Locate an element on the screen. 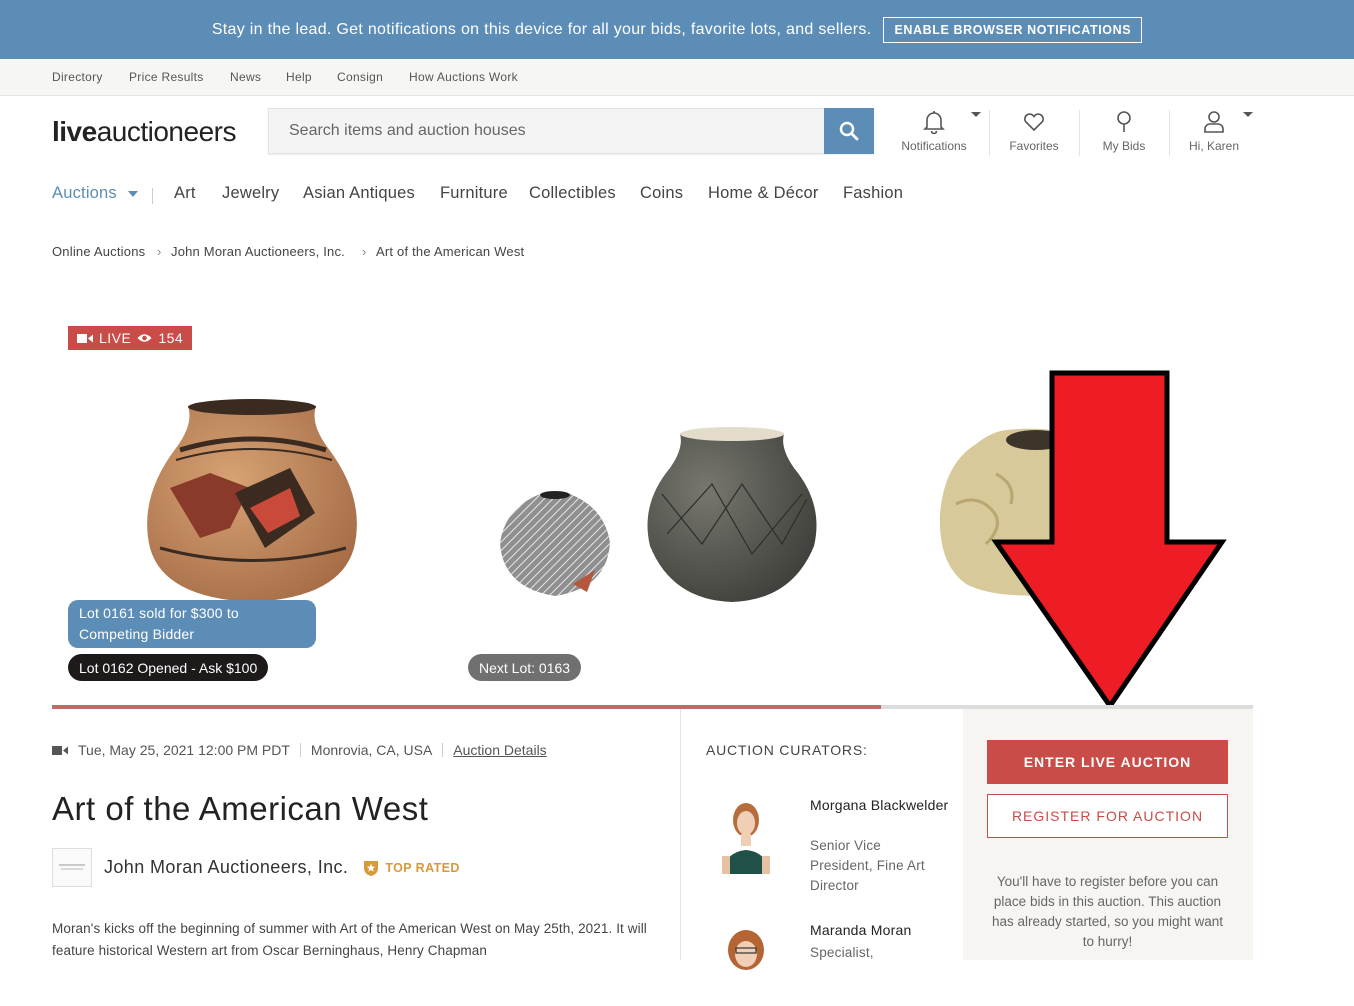 Image resolution: width=1354 pixels, height=1006 pixels. curators-heading: AUCTION CURATORS: is located at coordinates (787, 750).